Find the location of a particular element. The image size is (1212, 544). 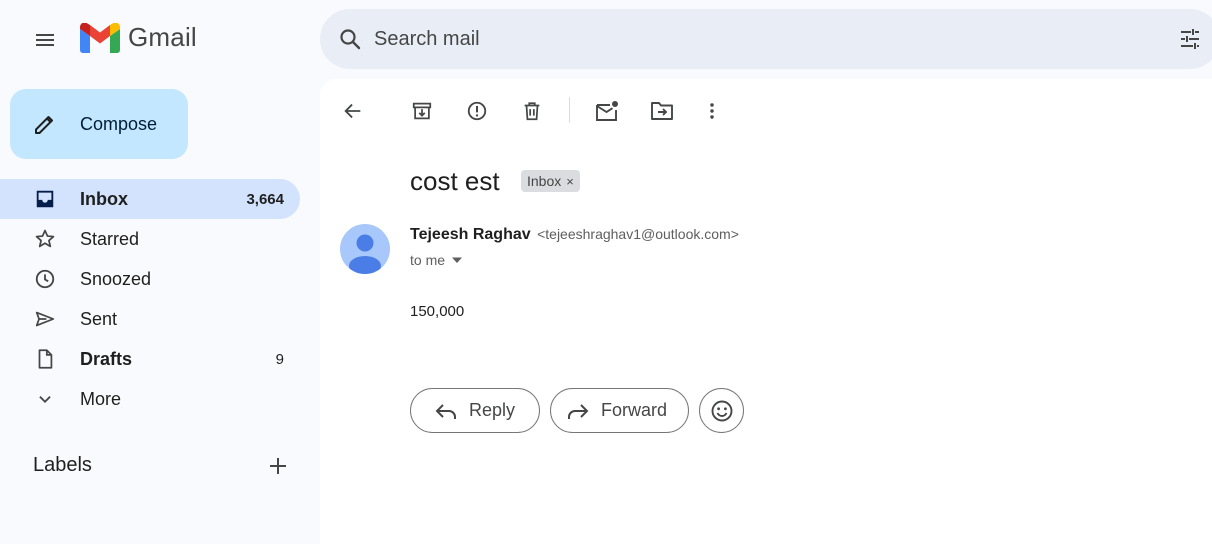

emoji-reaction-button is located at coordinates (721, 410).